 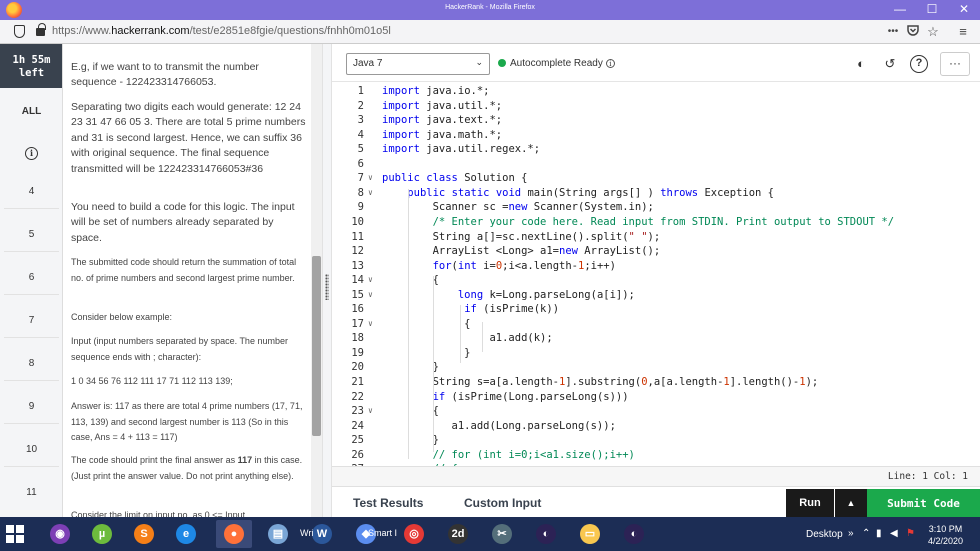 What do you see at coordinates (508, 455) in the screenshot?
I see `code-text: // for (int i=0;i<a1.size();i++)` at bounding box center [508, 455].